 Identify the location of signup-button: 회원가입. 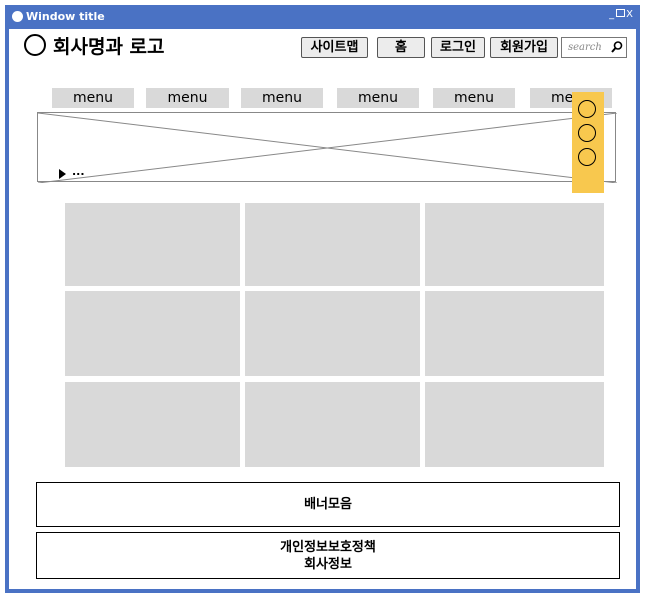
(524, 47).